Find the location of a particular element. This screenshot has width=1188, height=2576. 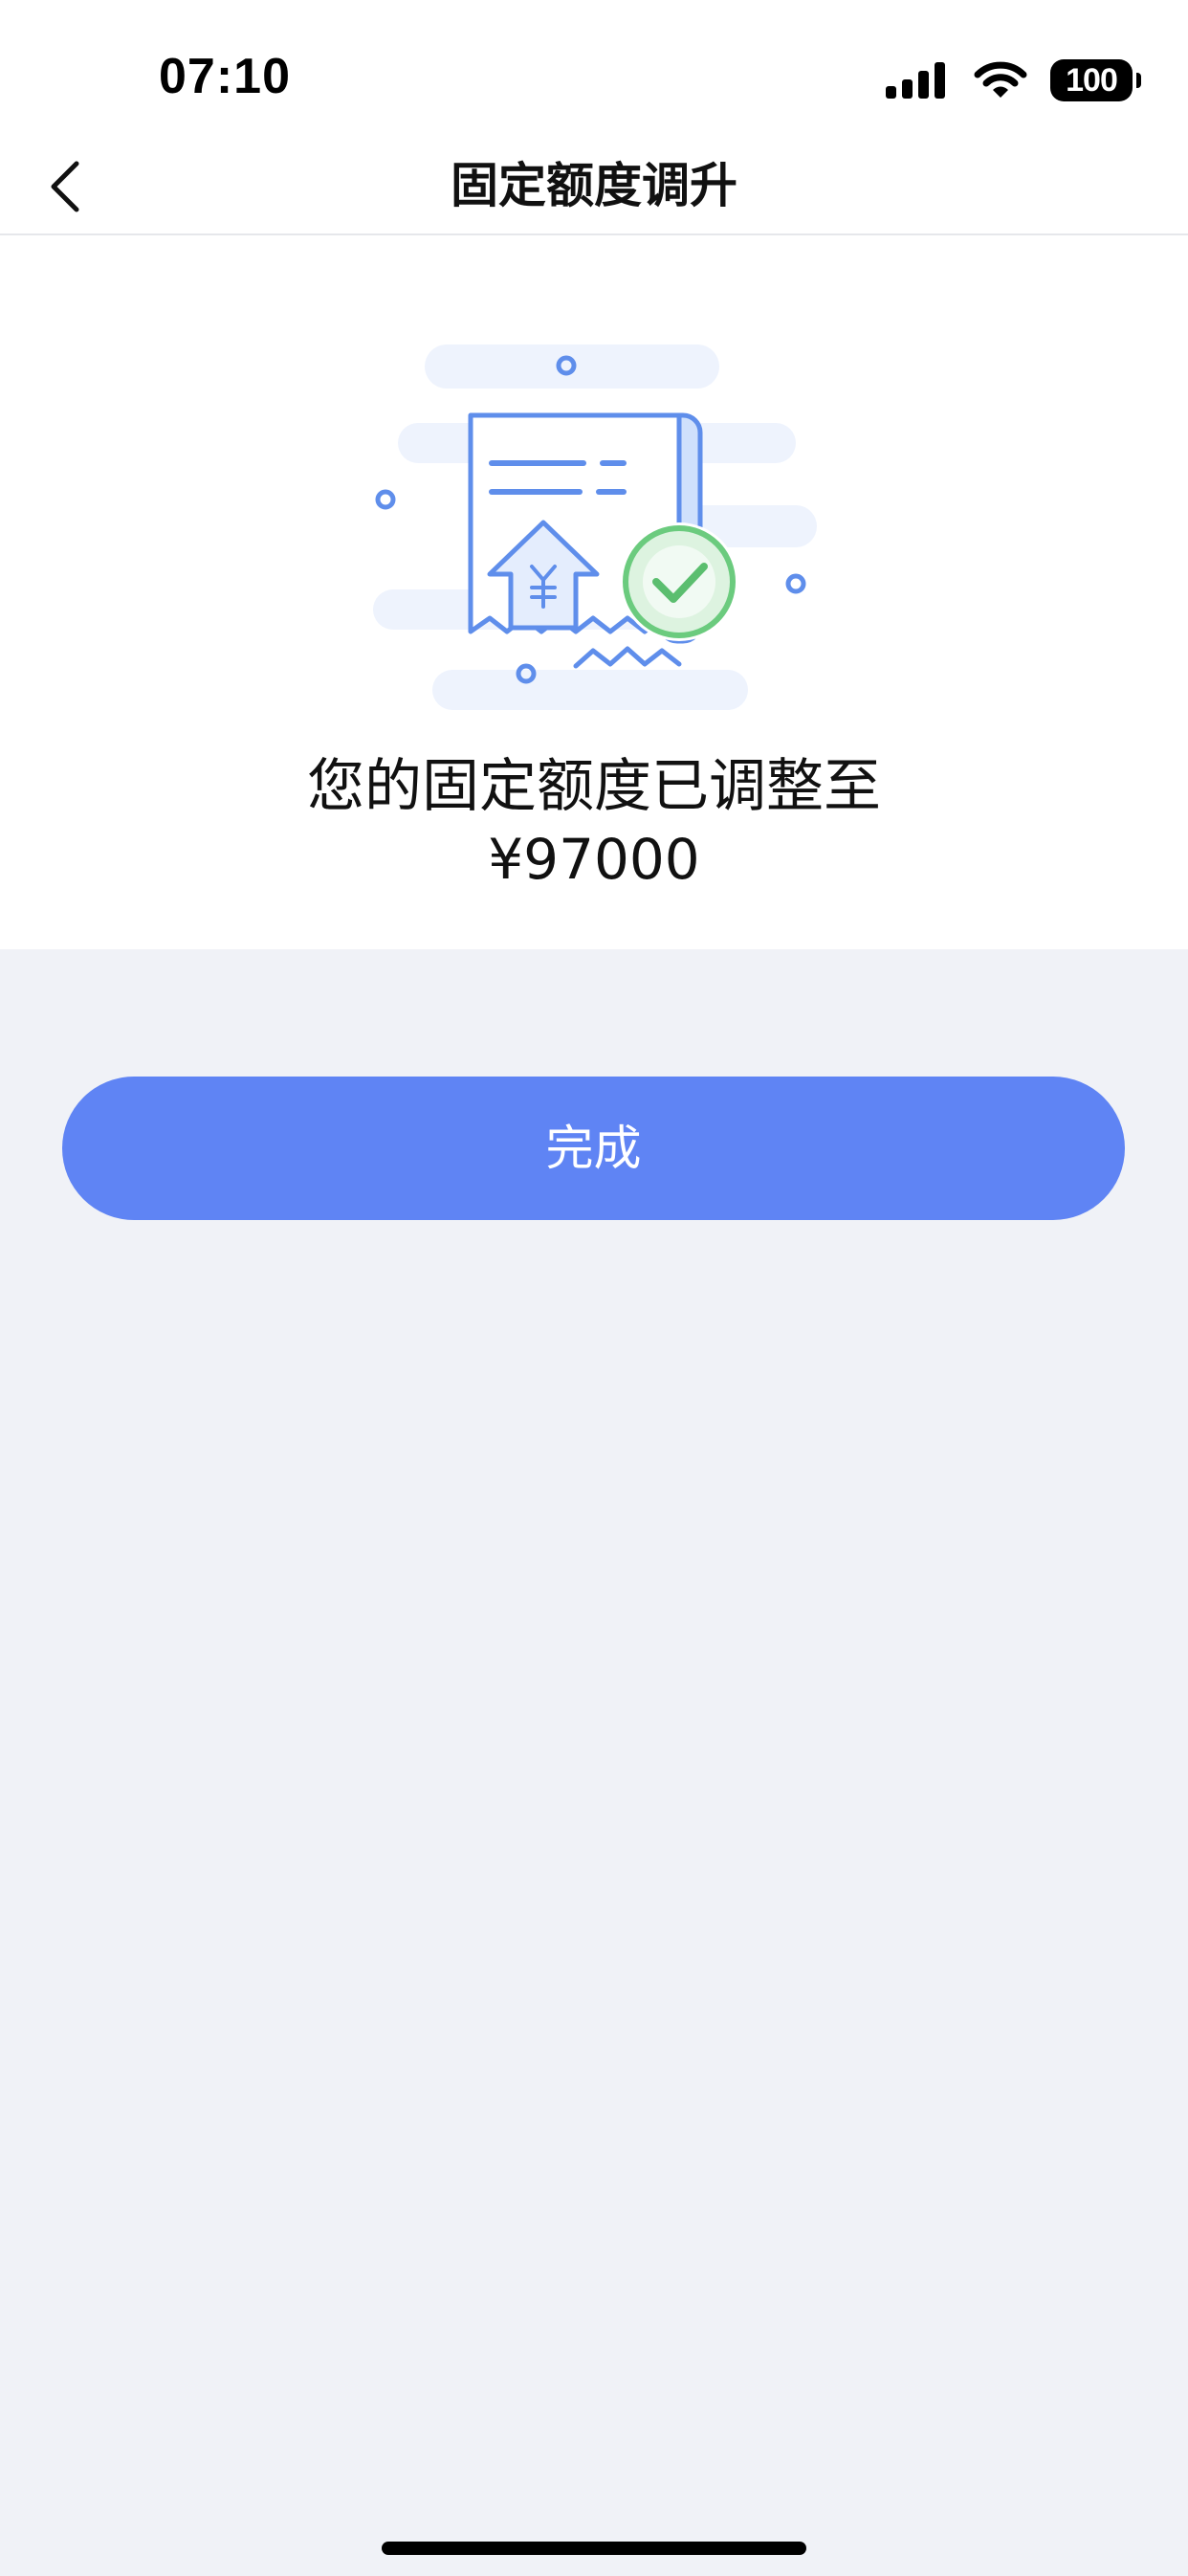

done-button: 完成 is located at coordinates (593, 1148).